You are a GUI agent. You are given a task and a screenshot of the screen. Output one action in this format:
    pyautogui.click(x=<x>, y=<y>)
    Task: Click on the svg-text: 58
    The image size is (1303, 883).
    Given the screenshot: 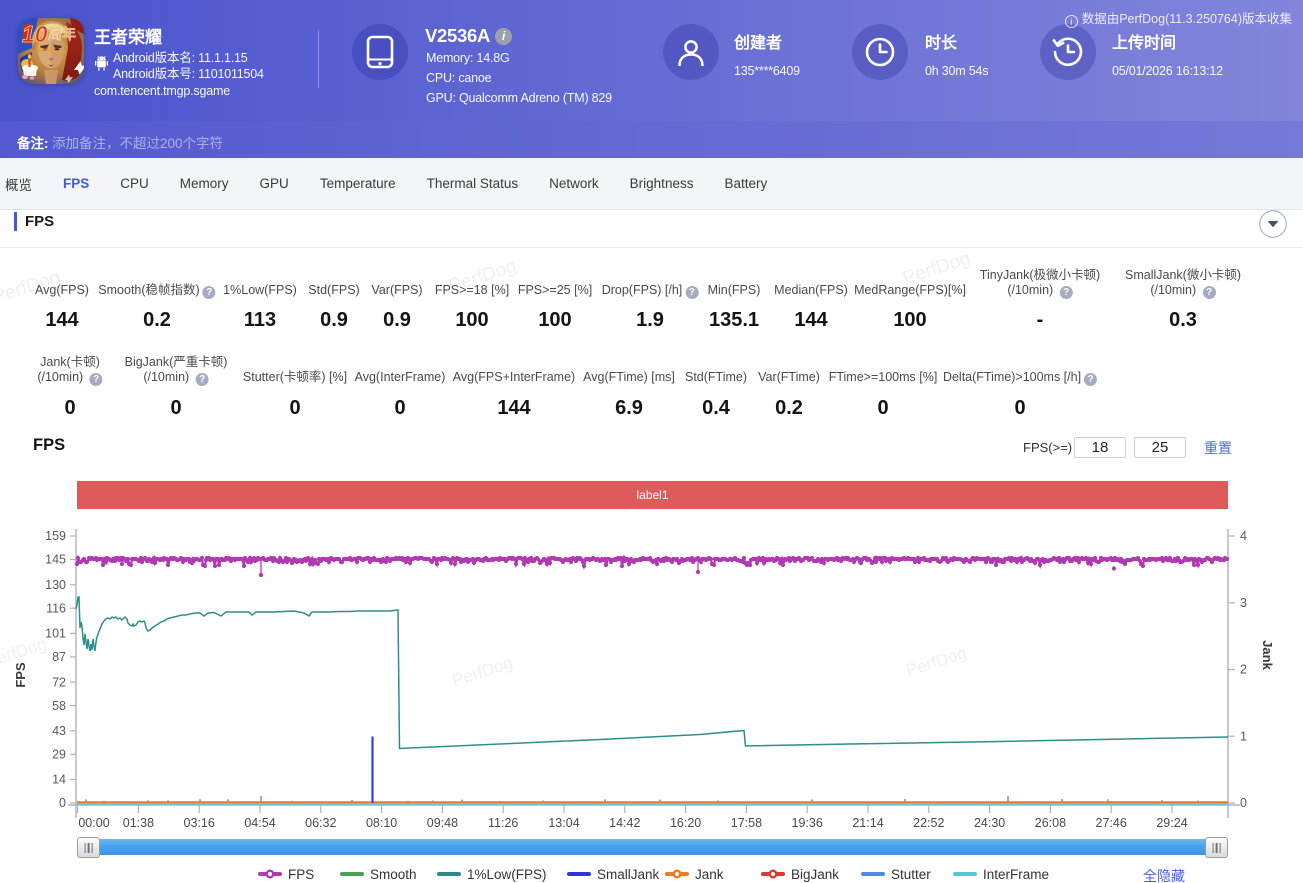 What is the action you would take?
    pyautogui.click(x=59, y=706)
    